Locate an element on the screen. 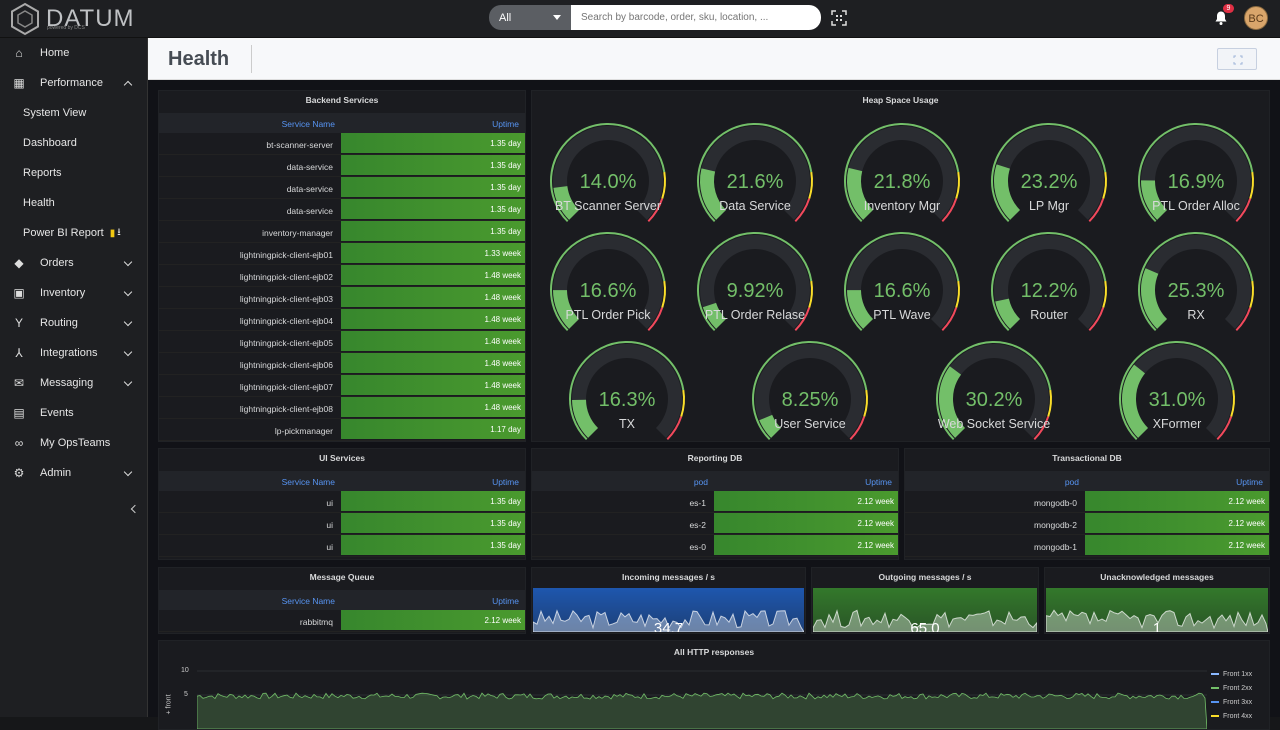  heap-gauge: 9.92% PTL Order Relase is located at coordinates (755, 280).